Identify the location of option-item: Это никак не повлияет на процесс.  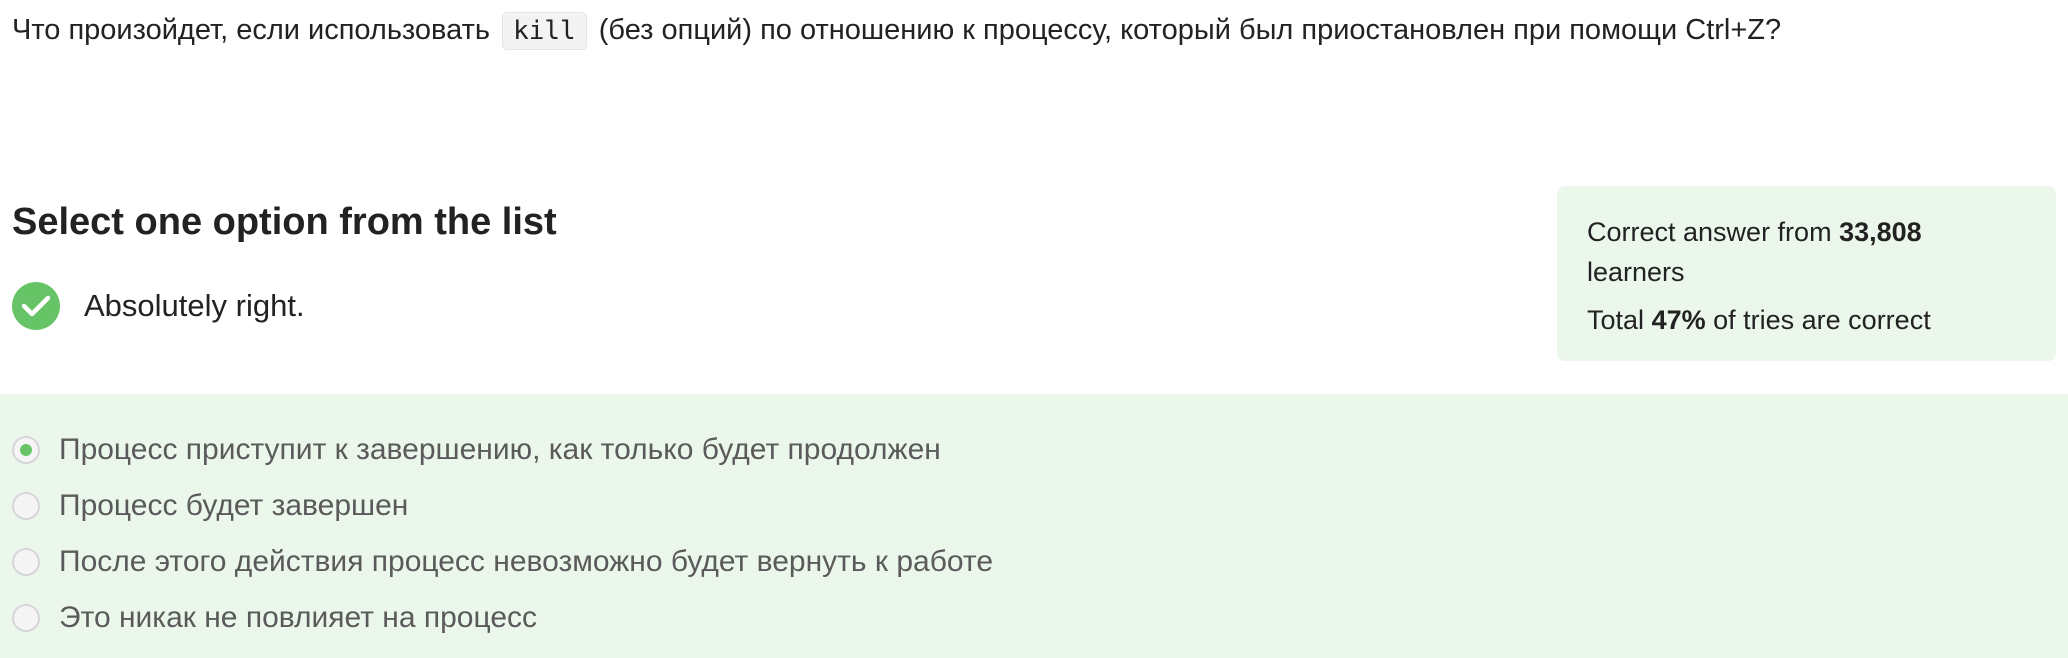
(274, 618).